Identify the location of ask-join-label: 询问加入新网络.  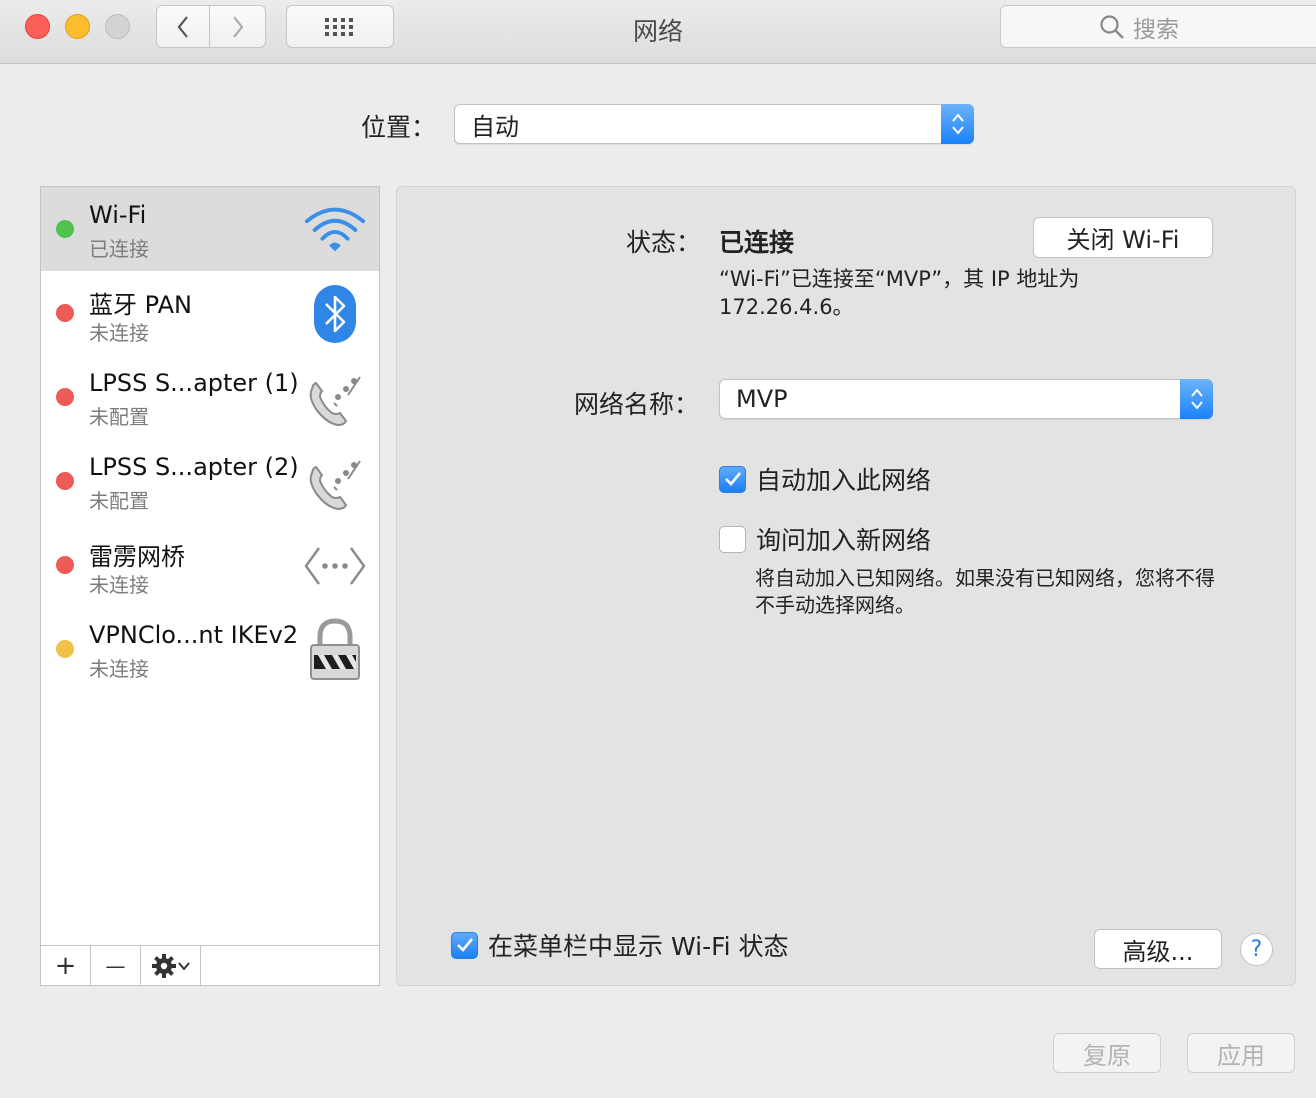
(844, 540).